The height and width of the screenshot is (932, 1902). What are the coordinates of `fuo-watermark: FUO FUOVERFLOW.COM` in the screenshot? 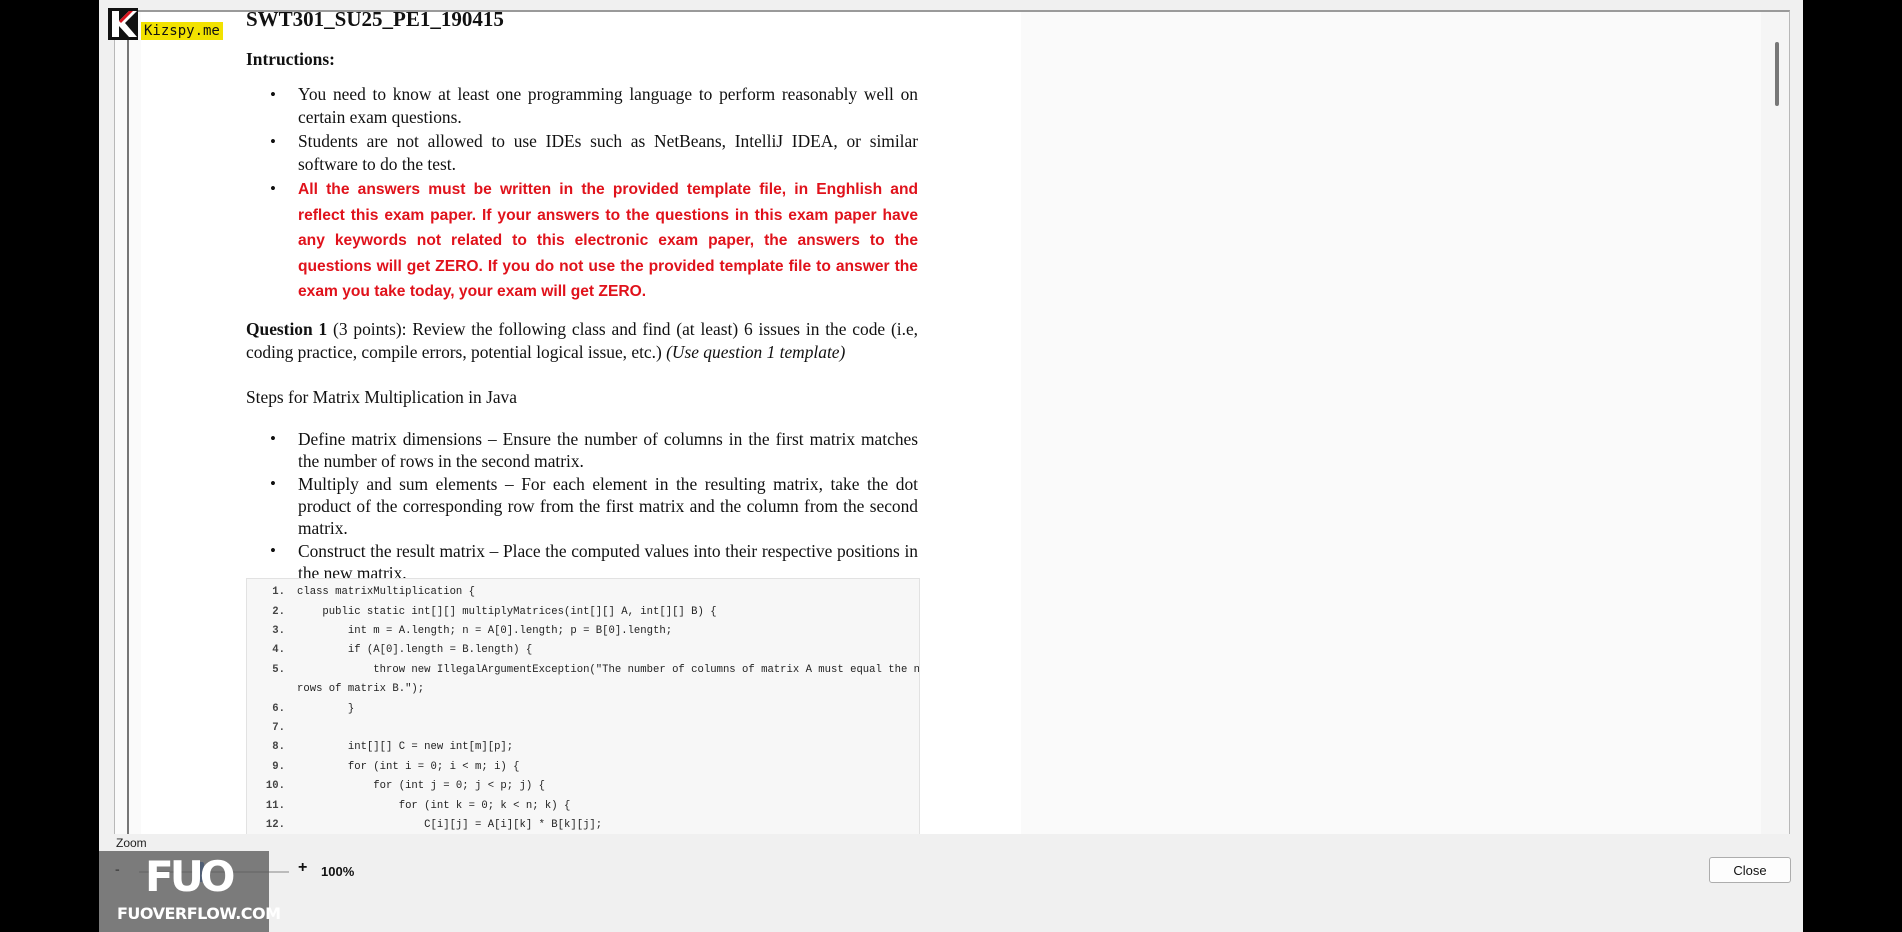 It's located at (190, 891).